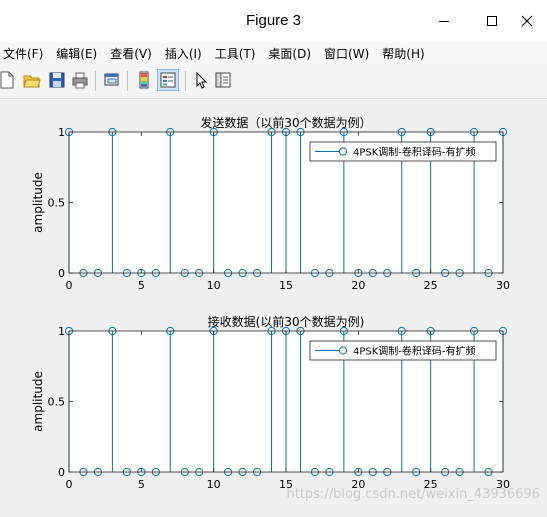  What do you see at coordinates (238, 53) in the screenshot?
I see `menu-tools: 工具(T)` at bounding box center [238, 53].